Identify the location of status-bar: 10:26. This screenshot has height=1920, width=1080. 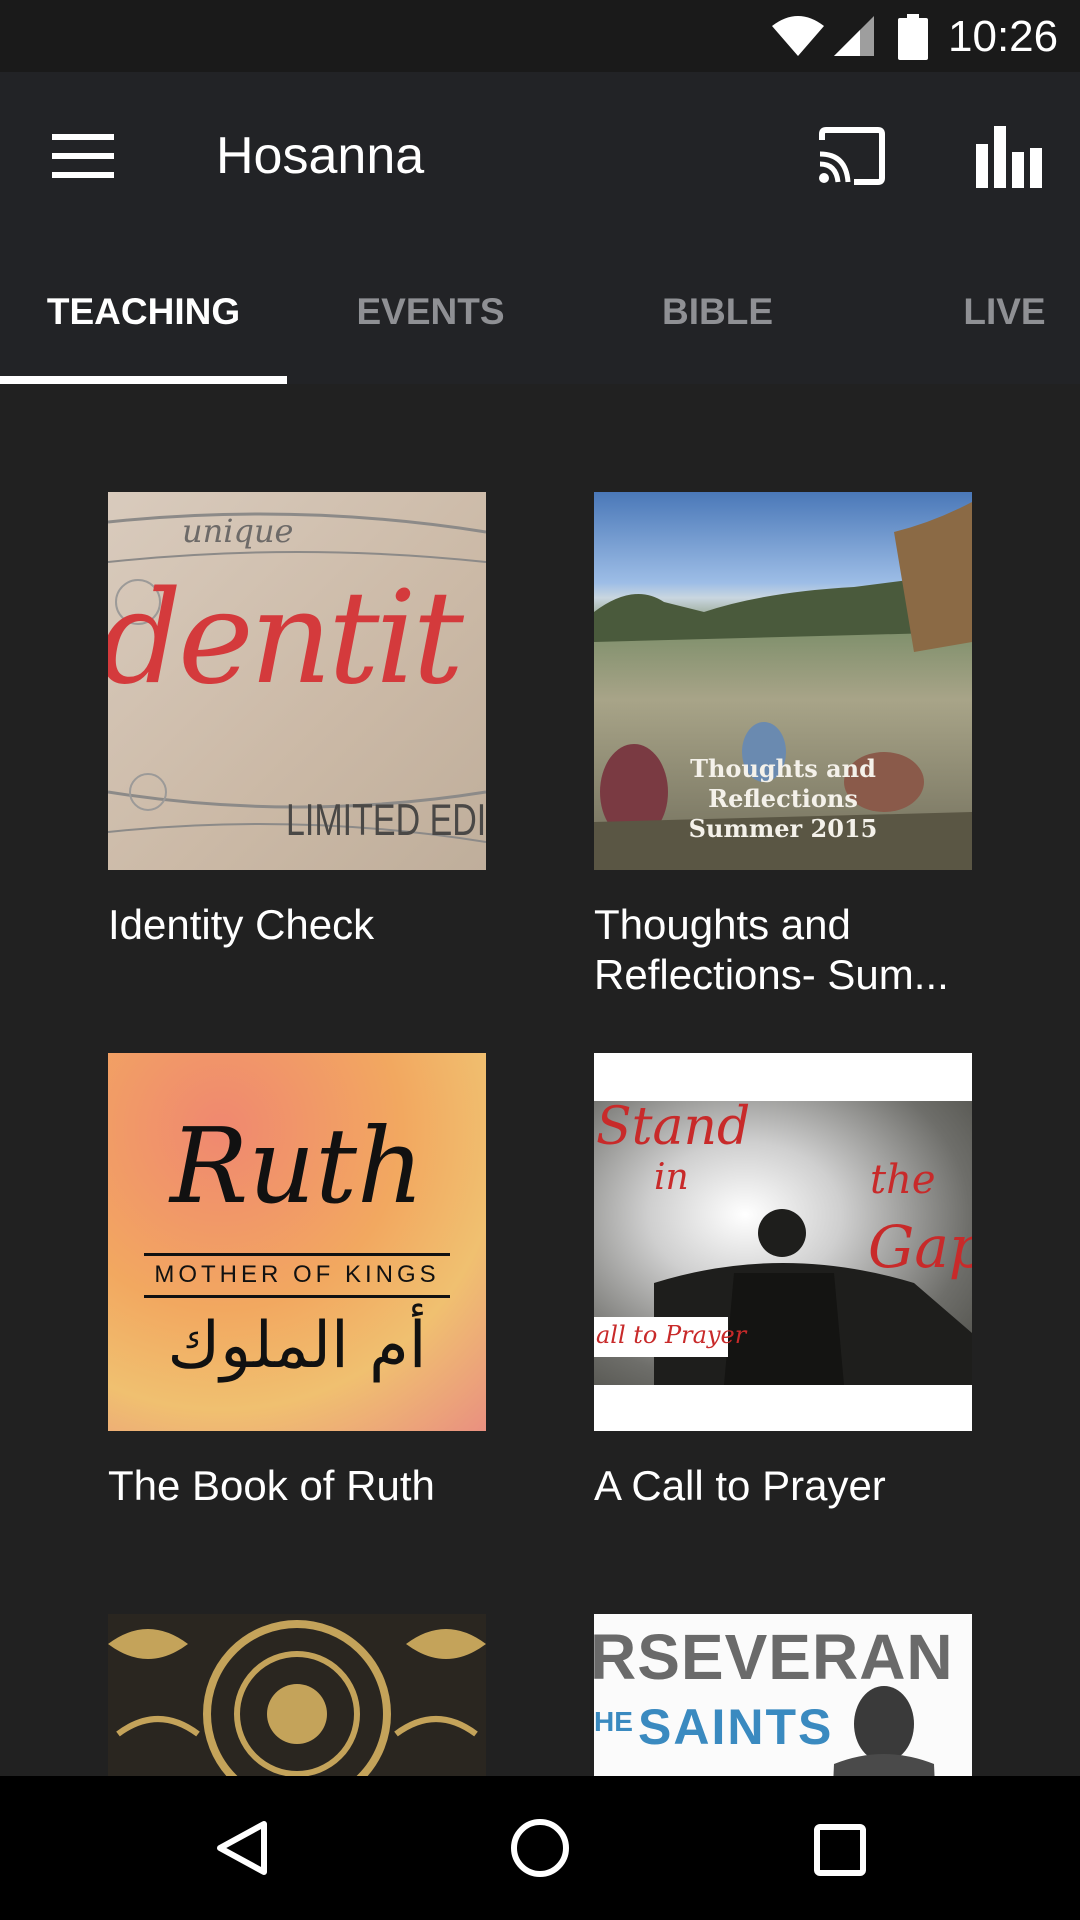
(540, 36).